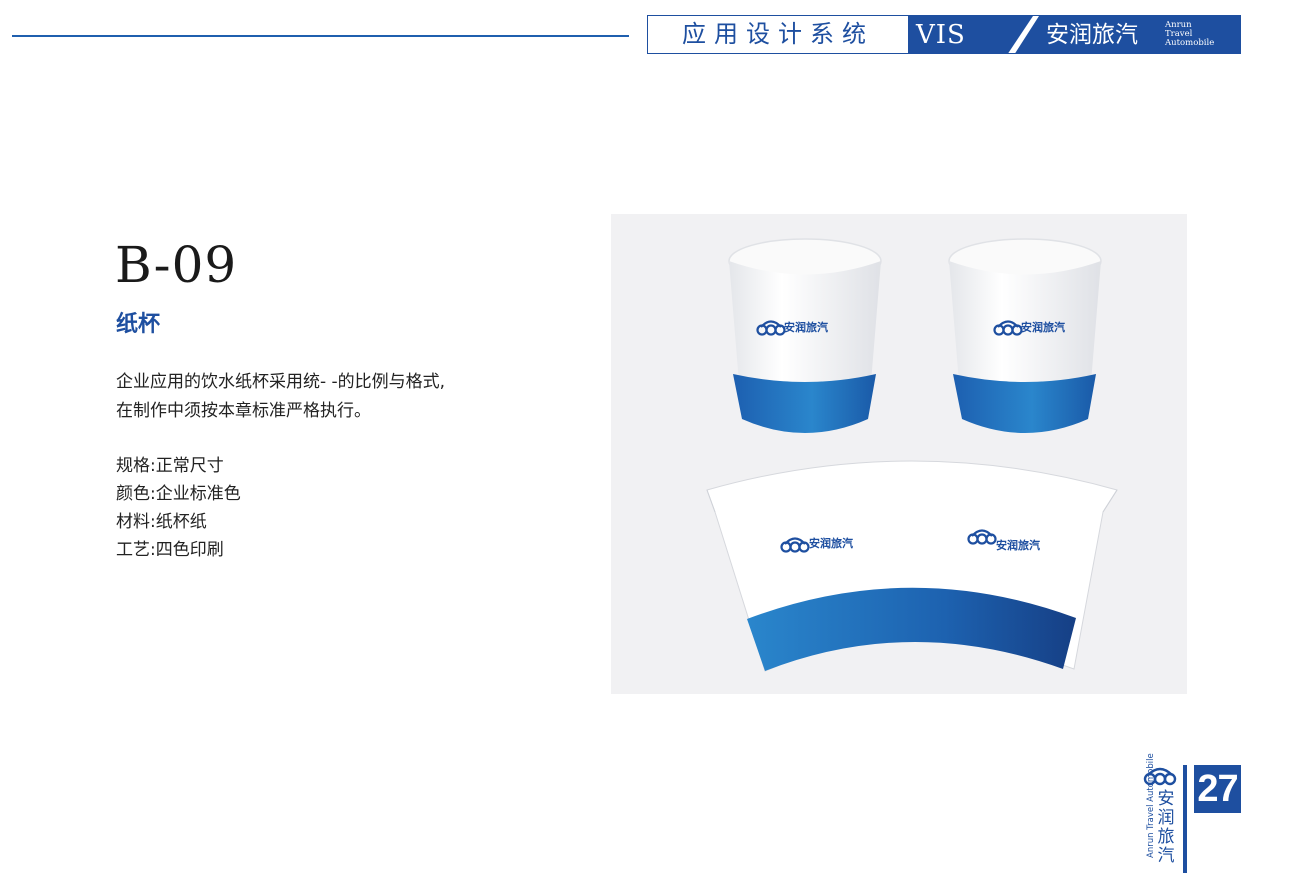 Image resolution: width=1310 pixels, height=873 pixels. I want to click on item-description: 企业应用的饮水纸杯采用统- -的比例与格式,在制作中须按本章标准严格执行。, so click(281, 396).